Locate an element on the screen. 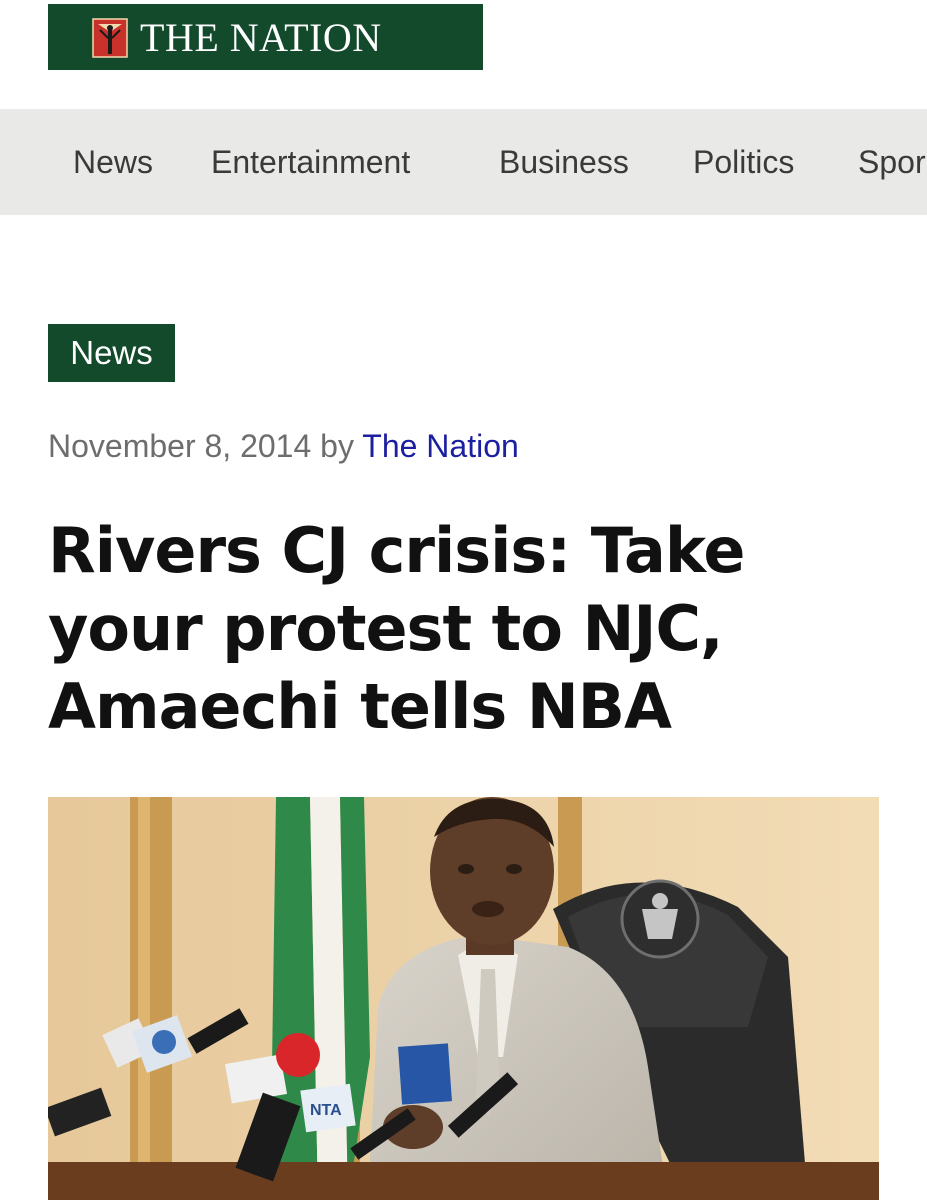 Image resolution: width=927 pixels, height=1200 pixels. author-link: The Nation is located at coordinates (440, 446).